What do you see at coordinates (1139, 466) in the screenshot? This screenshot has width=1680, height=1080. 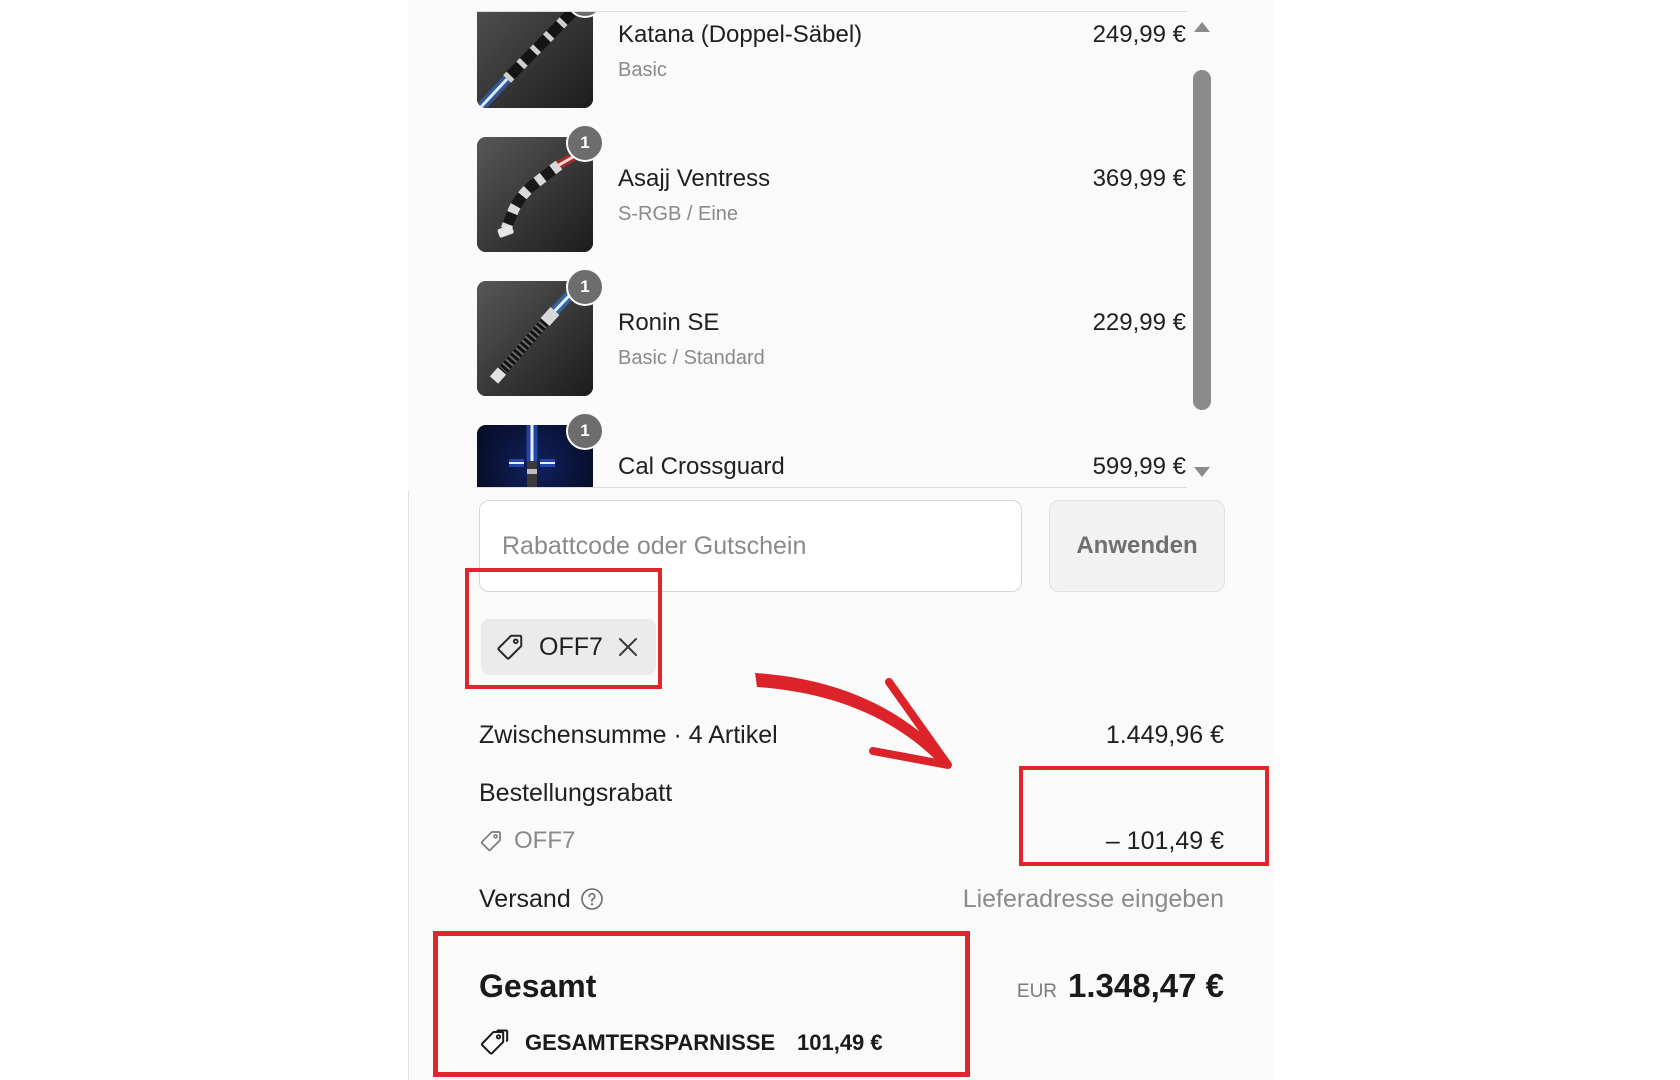 I see `item-price: 599,99 €` at bounding box center [1139, 466].